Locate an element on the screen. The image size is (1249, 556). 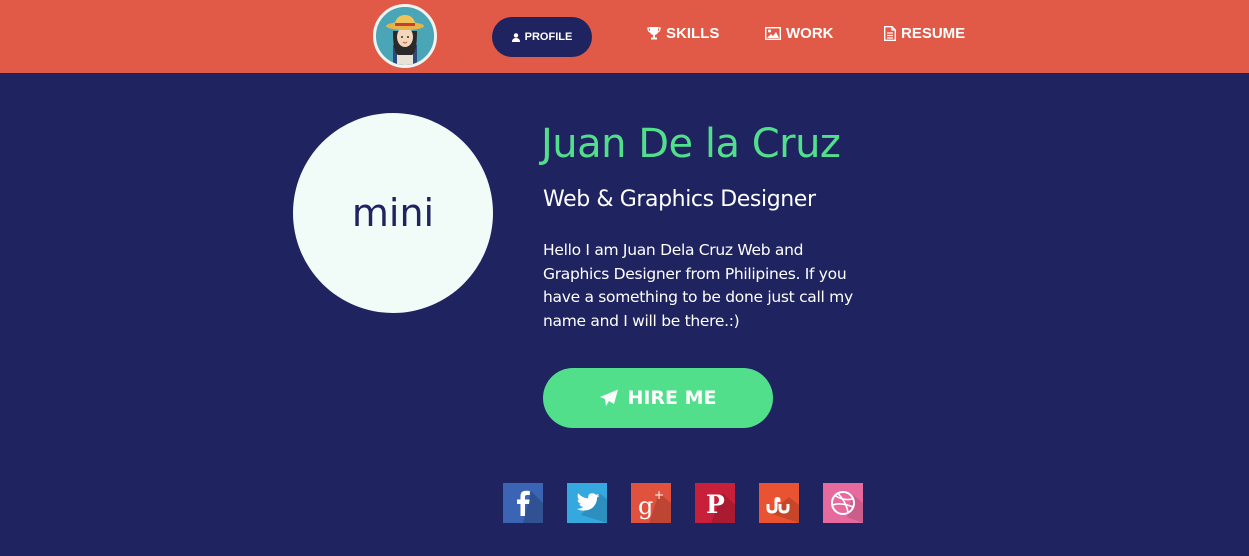
svg-text: g is located at coordinates (645, 506).